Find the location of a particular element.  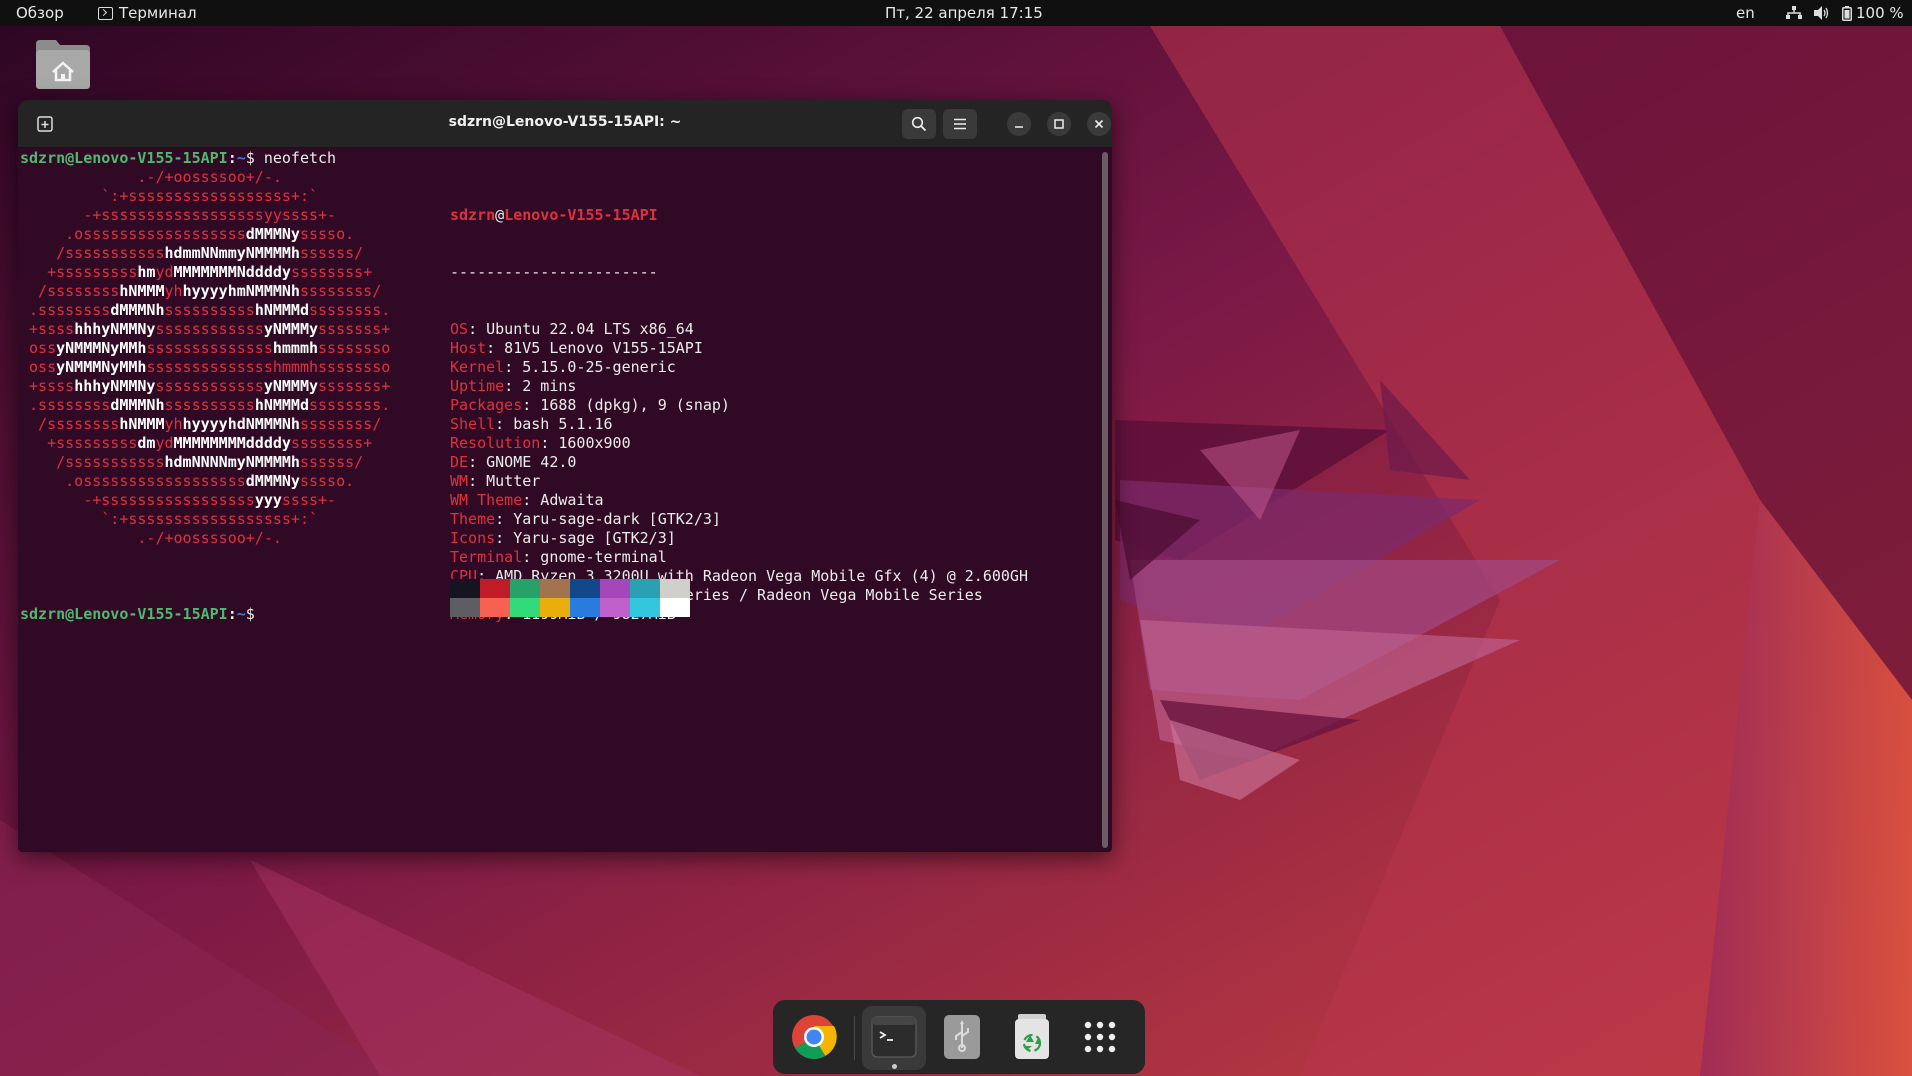

logo-segment: sssso. is located at coordinates (327, 481).